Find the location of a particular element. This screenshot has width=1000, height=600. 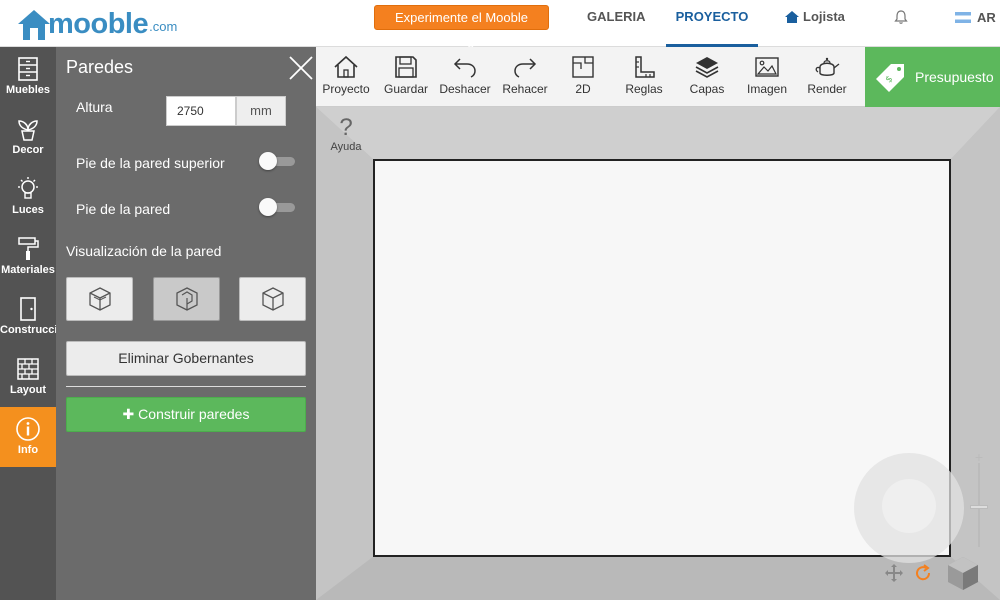

tool-label: 2D is located at coordinates (583, 89).